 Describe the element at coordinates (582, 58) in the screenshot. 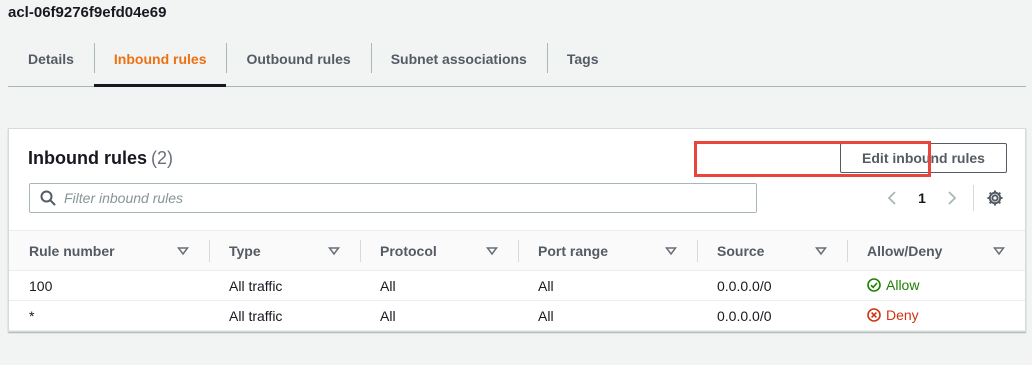

I see `tab-tags: Tags` at that location.